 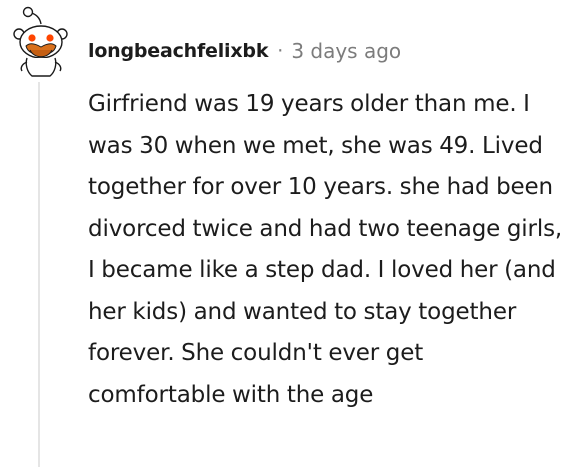 I want to click on snoo-avatar-icon, so click(x=41, y=41).